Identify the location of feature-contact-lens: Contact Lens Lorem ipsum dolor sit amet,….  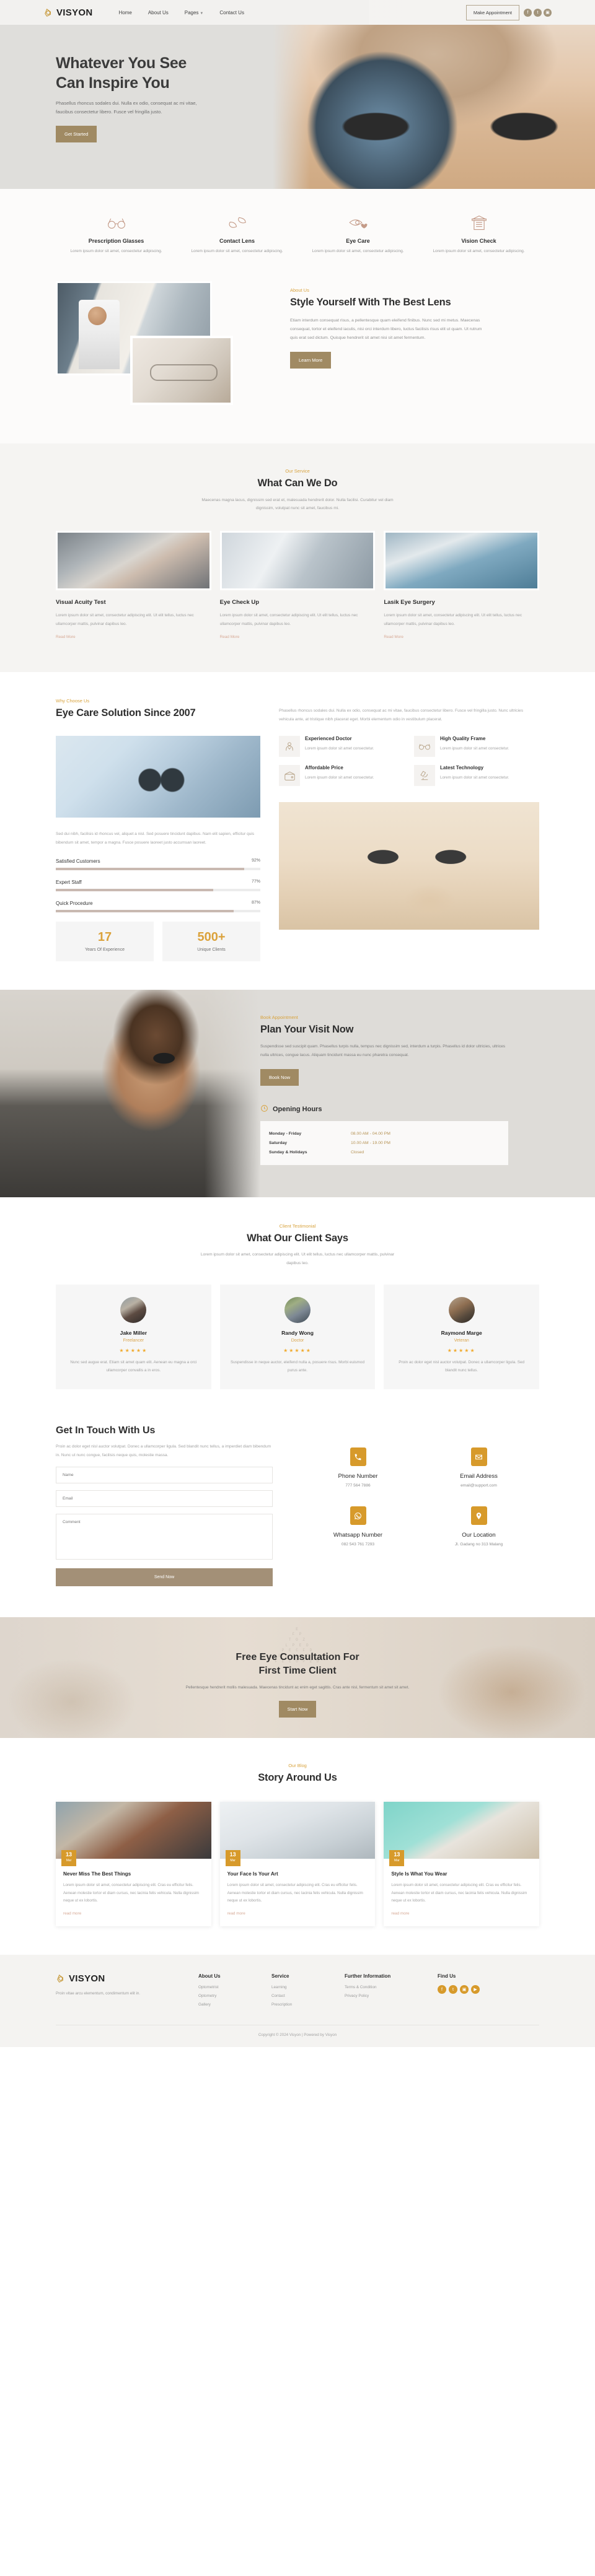
(237, 234).